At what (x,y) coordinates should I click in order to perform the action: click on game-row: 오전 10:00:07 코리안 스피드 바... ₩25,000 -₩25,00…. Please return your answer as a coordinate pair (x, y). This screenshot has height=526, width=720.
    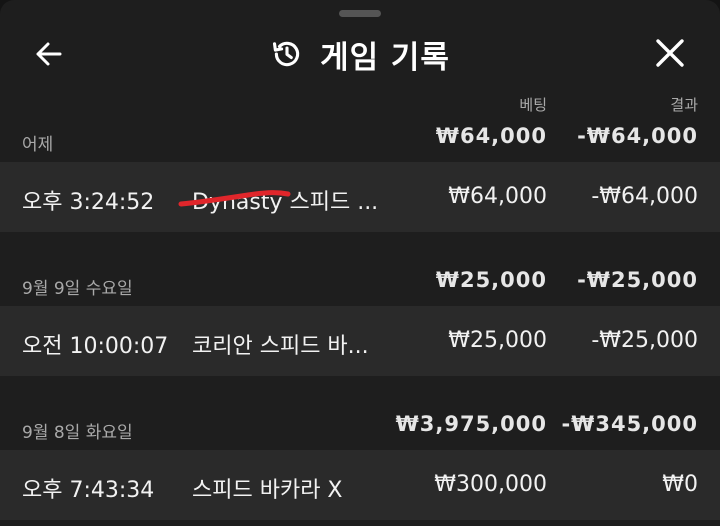
    Looking at the image, I should click on (360, 341).